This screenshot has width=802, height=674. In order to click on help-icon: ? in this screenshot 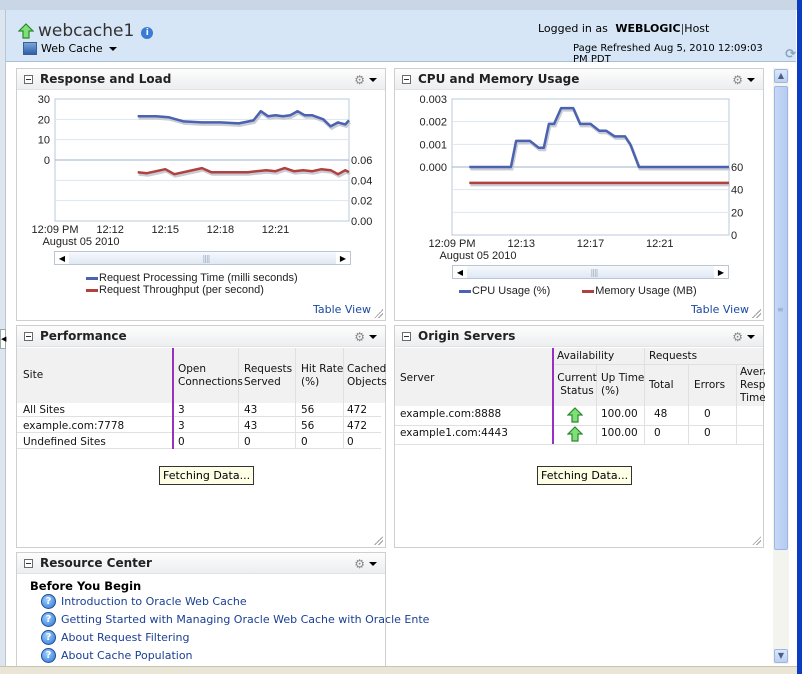, I will do `click(48, 601)`.